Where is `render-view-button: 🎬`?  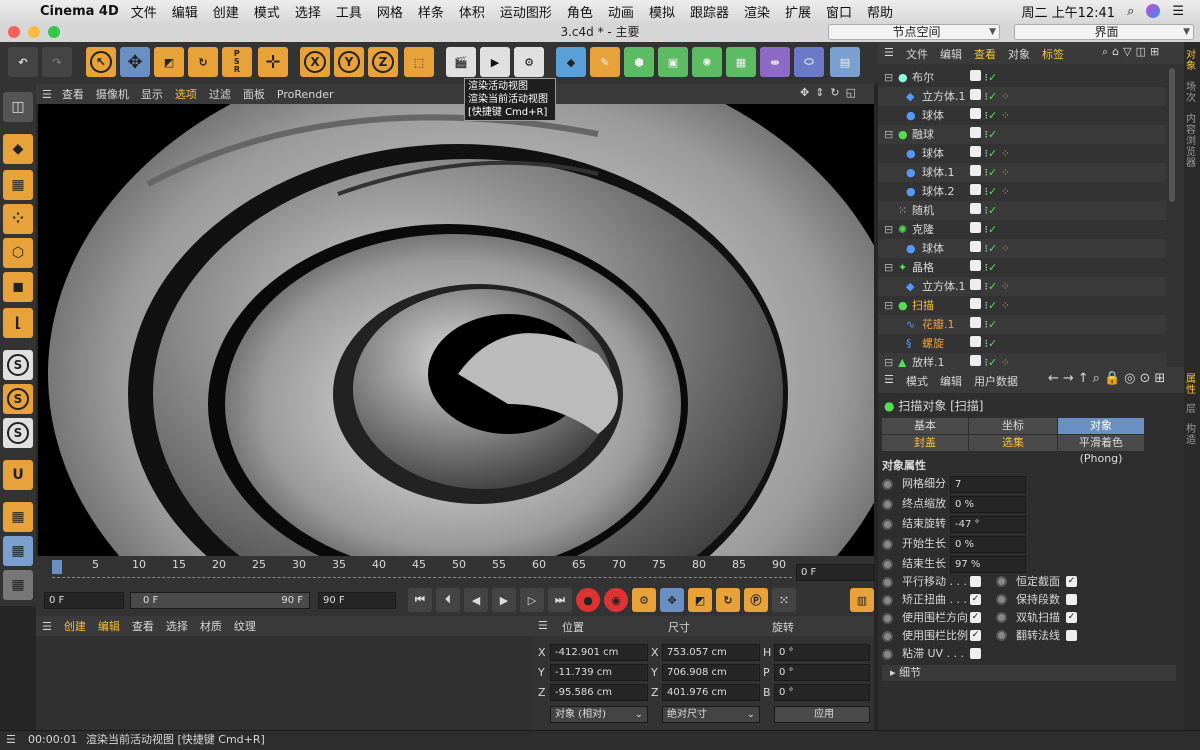 render-view-button: 🎬 is located at coordinates (461, 62).